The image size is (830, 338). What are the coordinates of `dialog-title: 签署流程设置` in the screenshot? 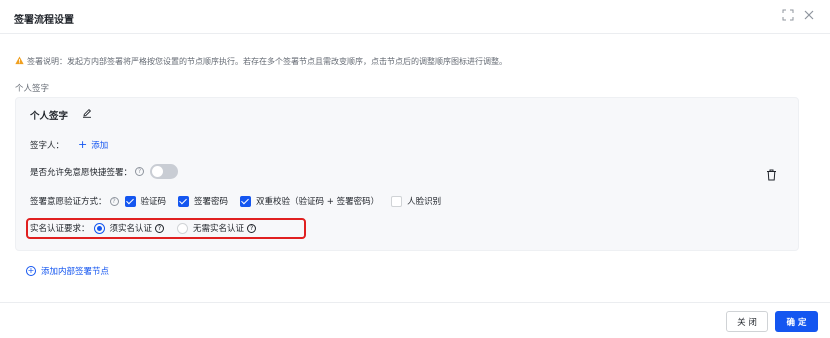 It's located at (44, 20).